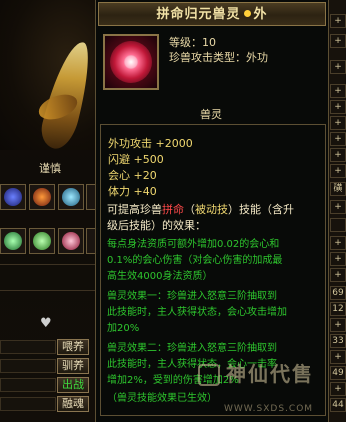 The width and height of the screenshot is (346, 422). Describe the element at coordinates (46, 323) in the screenshot. I see `heart-icon: ♥` at that location.